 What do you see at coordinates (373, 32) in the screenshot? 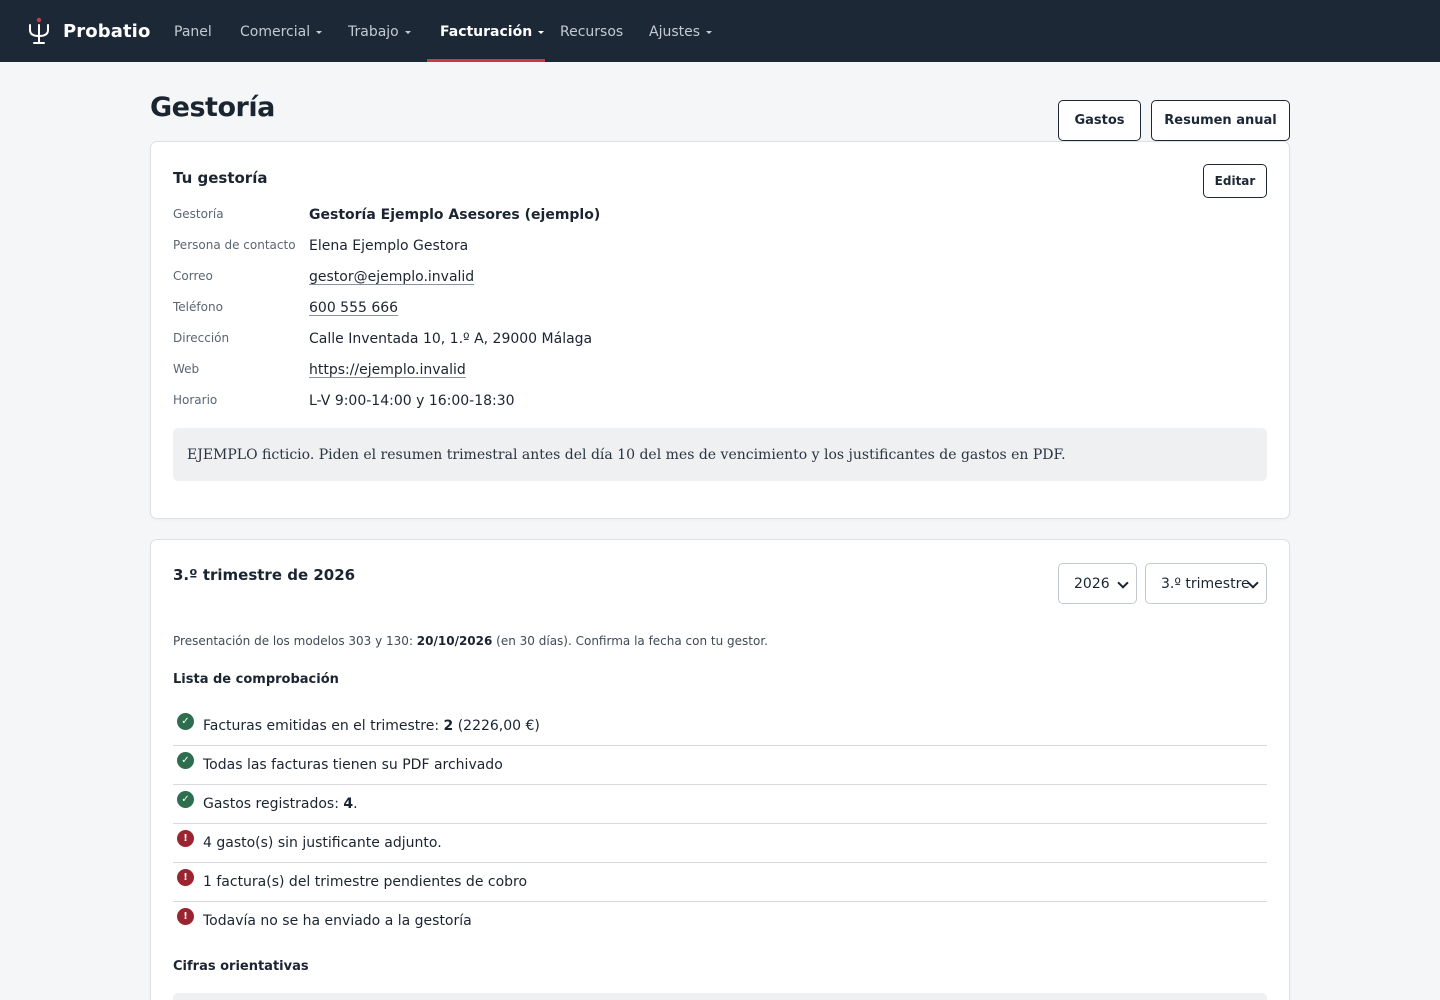
I see `nav-item-label: Trabajo` at bounding box center [373, 32].